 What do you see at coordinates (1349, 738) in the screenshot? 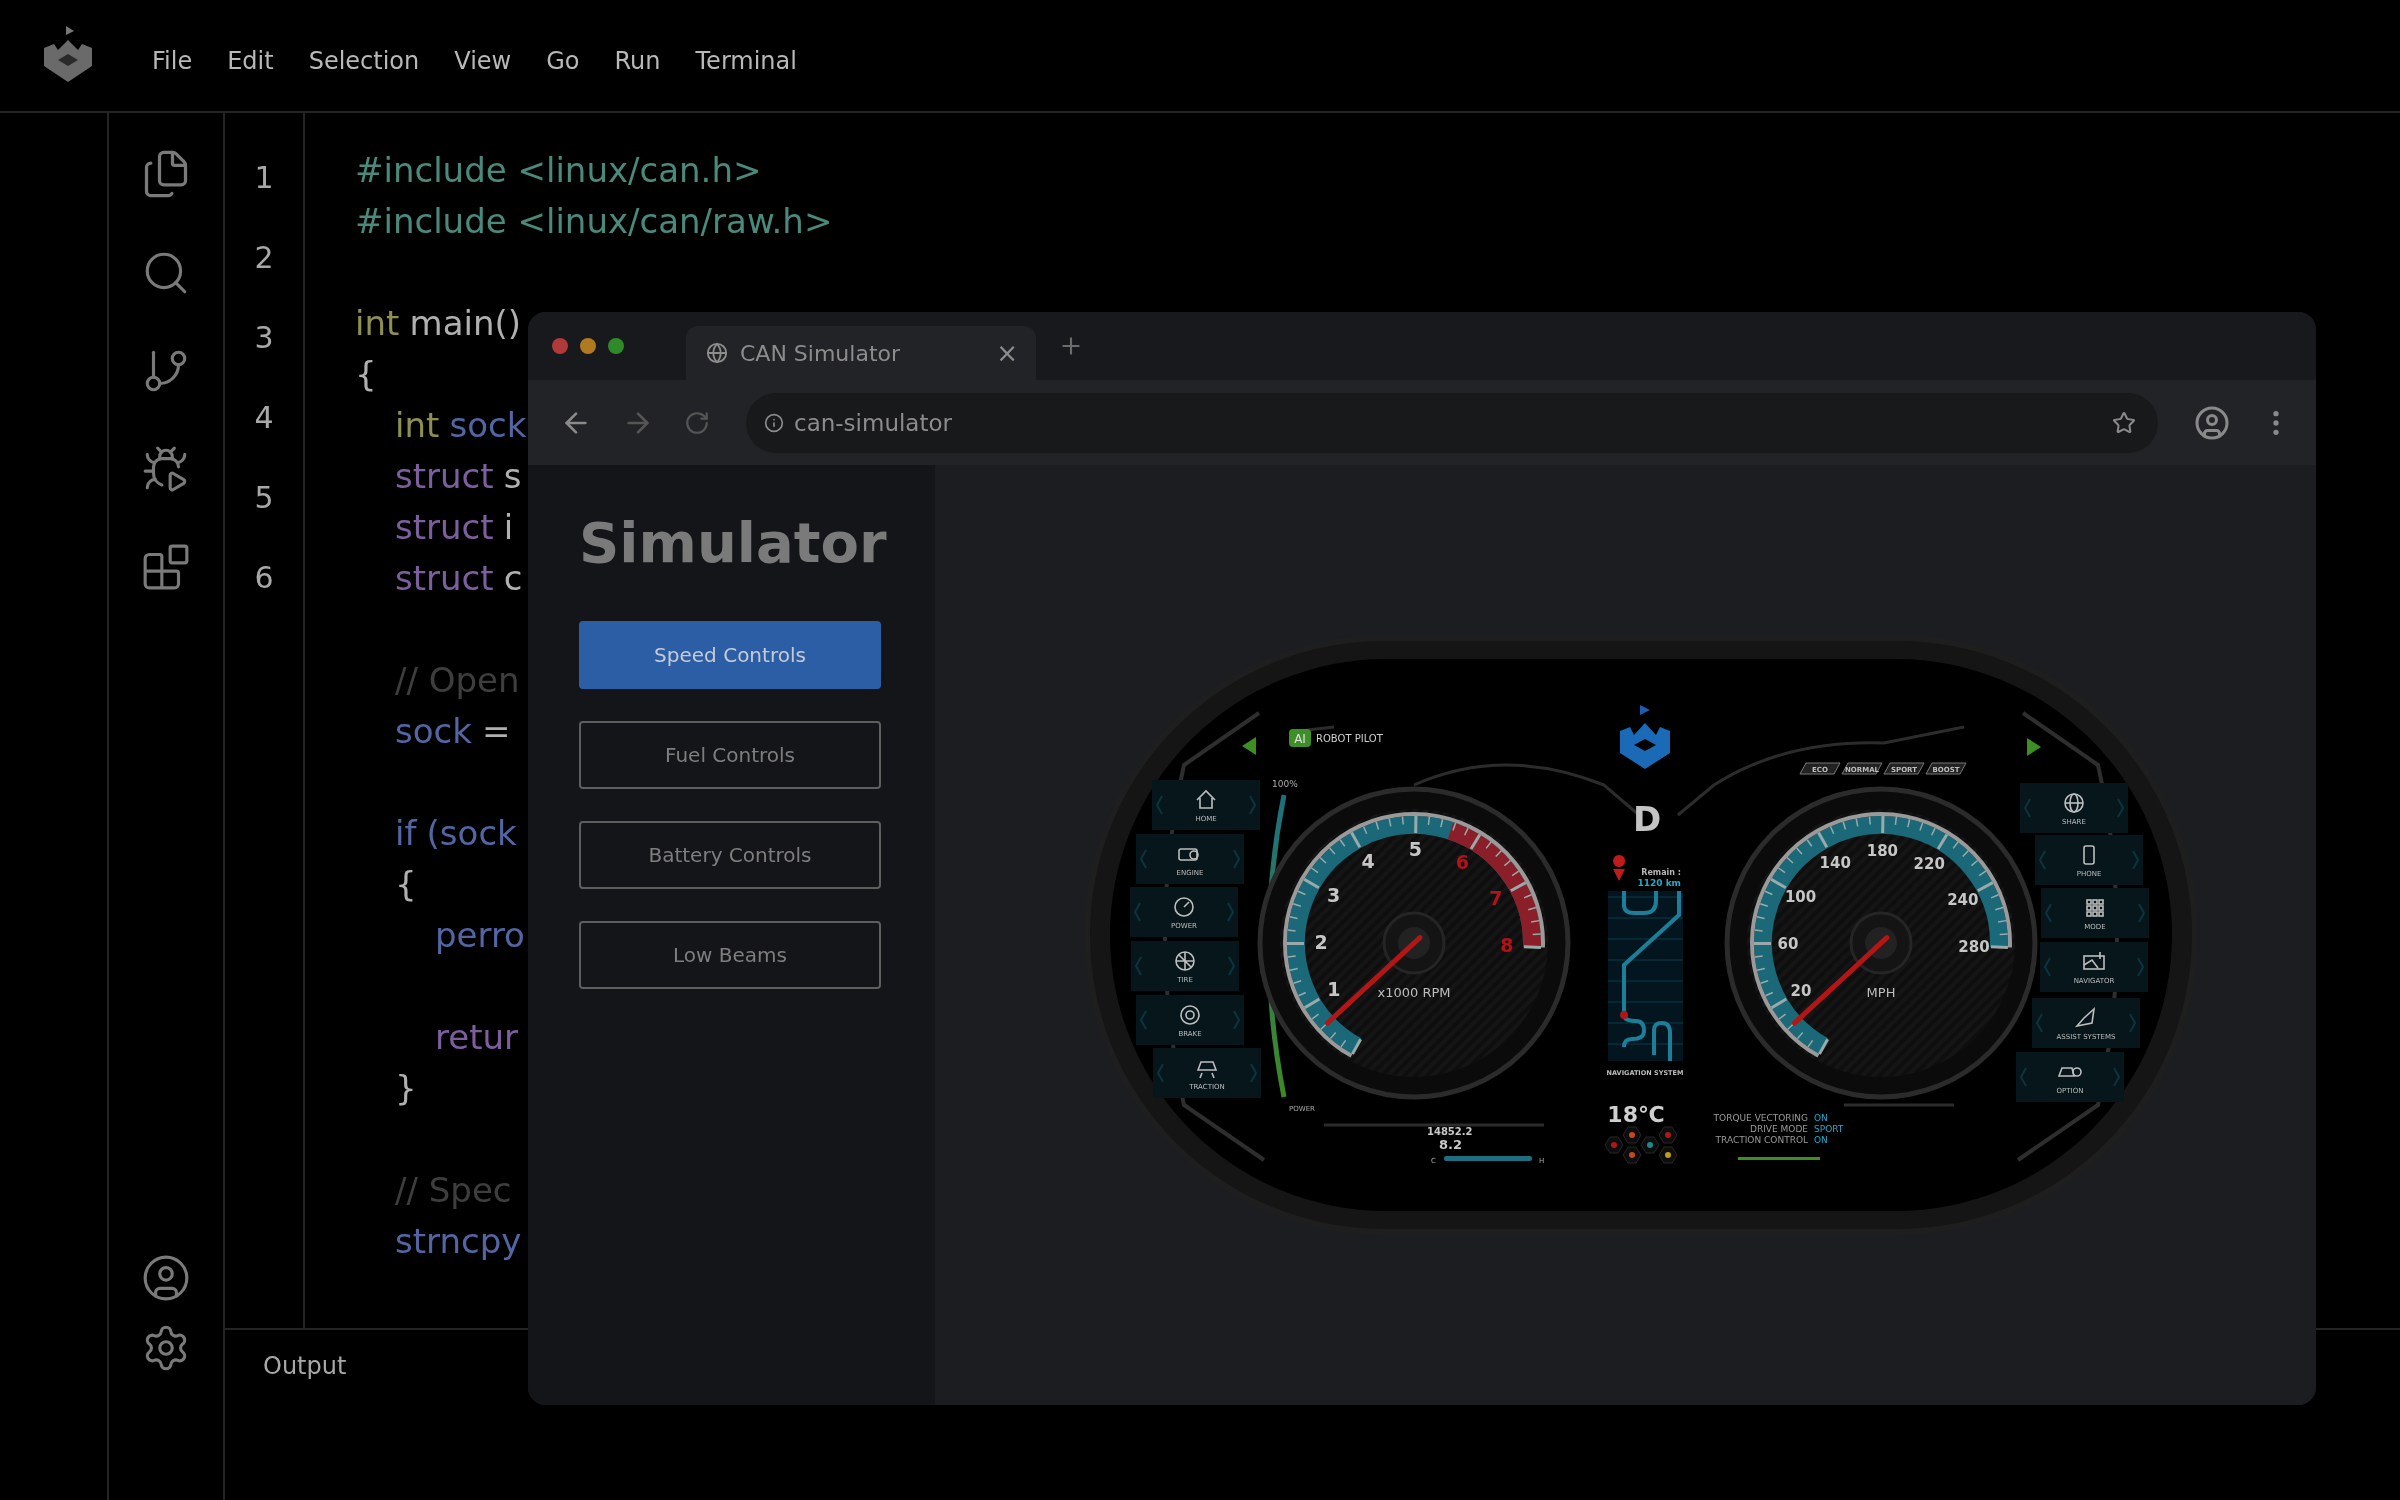
I see `autopilot-label: ROBOT PILOT` at bounding box center [1349, 738].